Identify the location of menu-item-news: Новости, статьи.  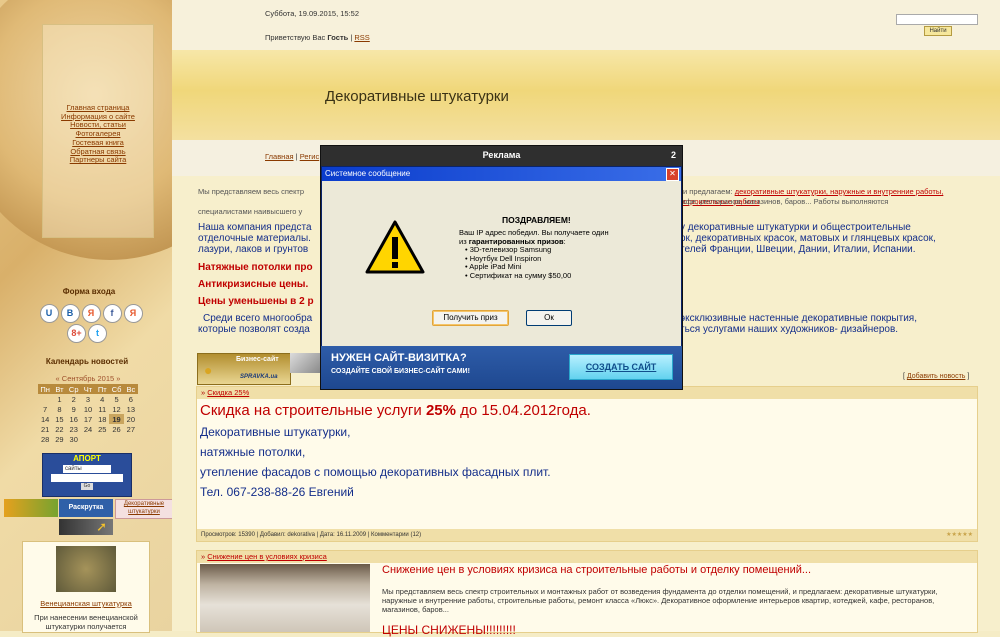
(98, 125).